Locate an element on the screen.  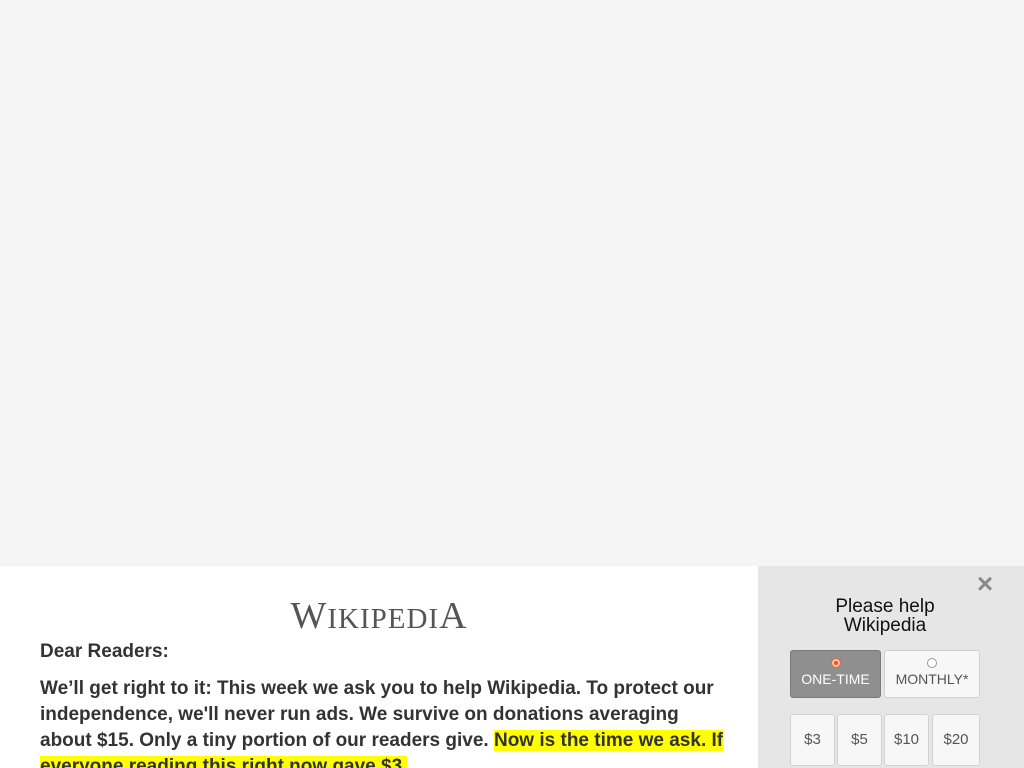
wikipedia-wordmark-logo: WIKIPEDIA is located at coordinates (379, 616).